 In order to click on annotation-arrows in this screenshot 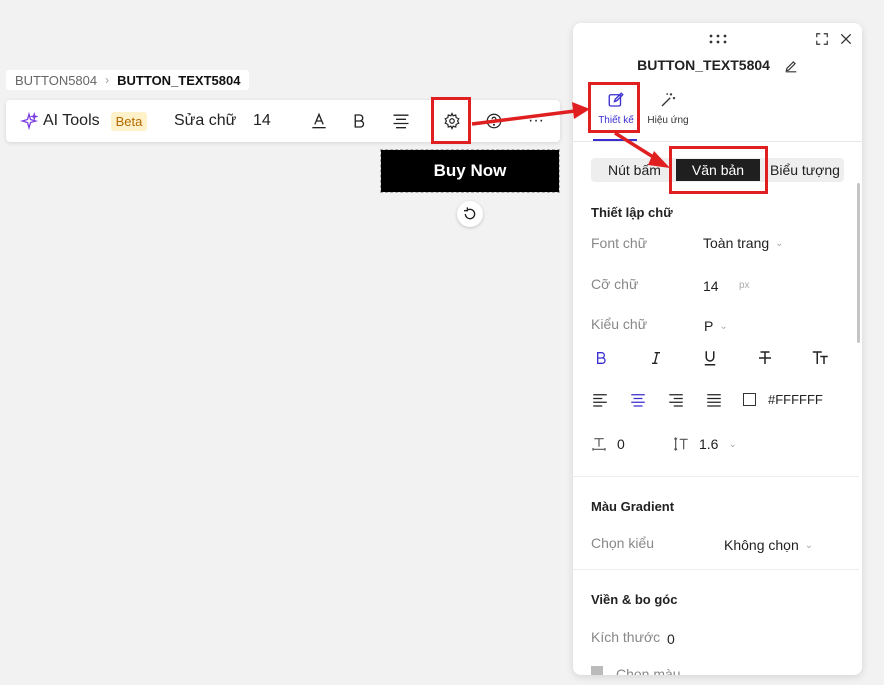, I will do `click(570, 135)`.